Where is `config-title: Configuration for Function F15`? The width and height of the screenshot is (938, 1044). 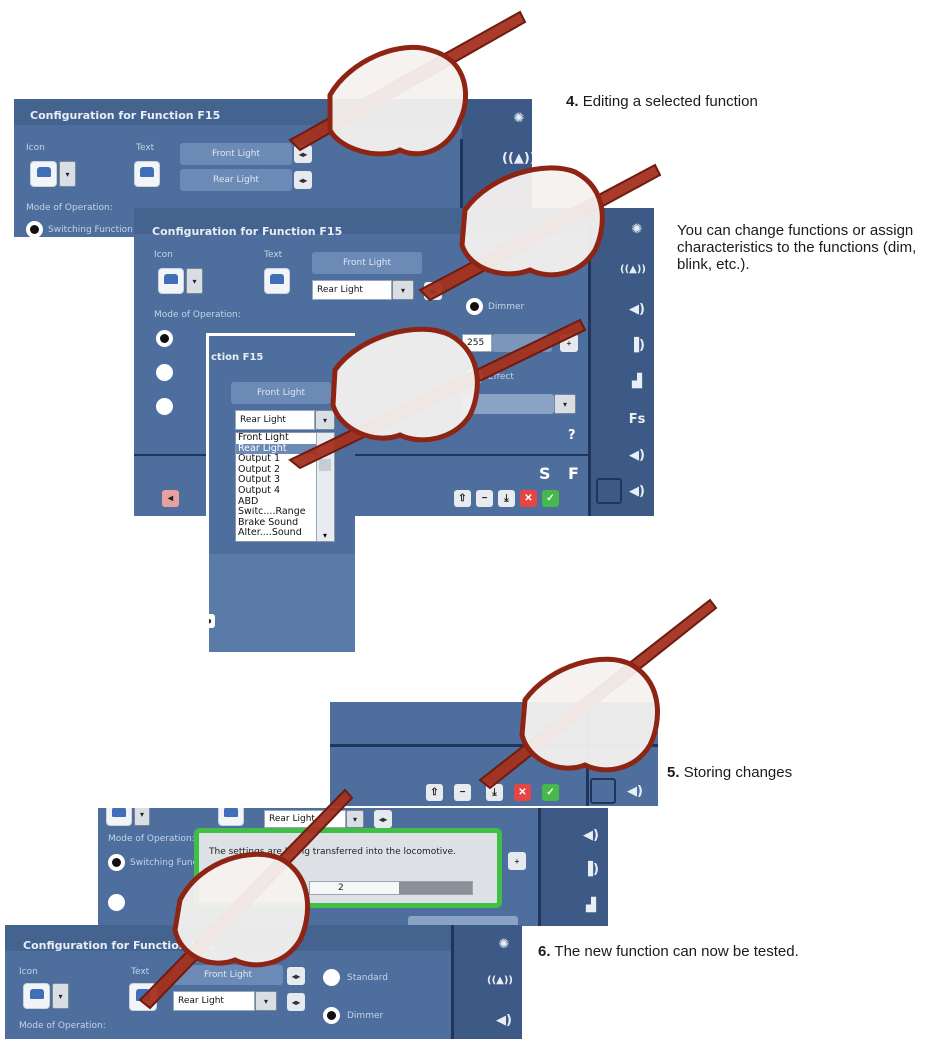
config-title: Configuration for Function F15 is located at coordinates (125, 115).